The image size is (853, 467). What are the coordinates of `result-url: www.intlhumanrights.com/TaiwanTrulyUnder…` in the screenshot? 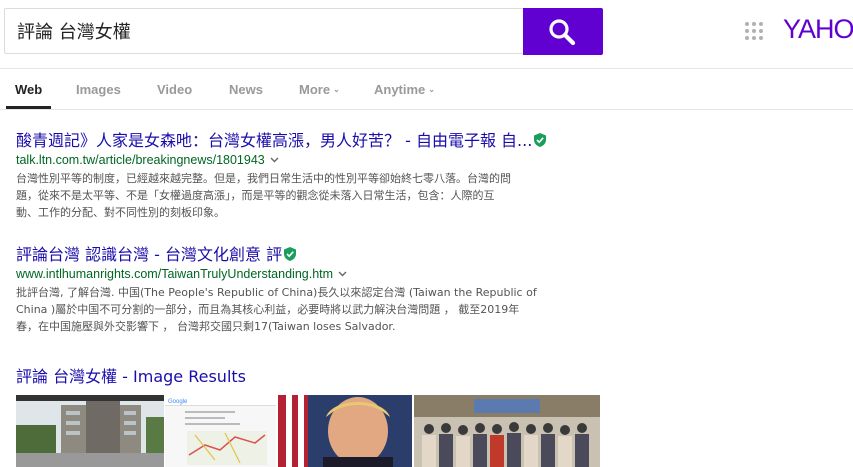 It's located at (316, 274).